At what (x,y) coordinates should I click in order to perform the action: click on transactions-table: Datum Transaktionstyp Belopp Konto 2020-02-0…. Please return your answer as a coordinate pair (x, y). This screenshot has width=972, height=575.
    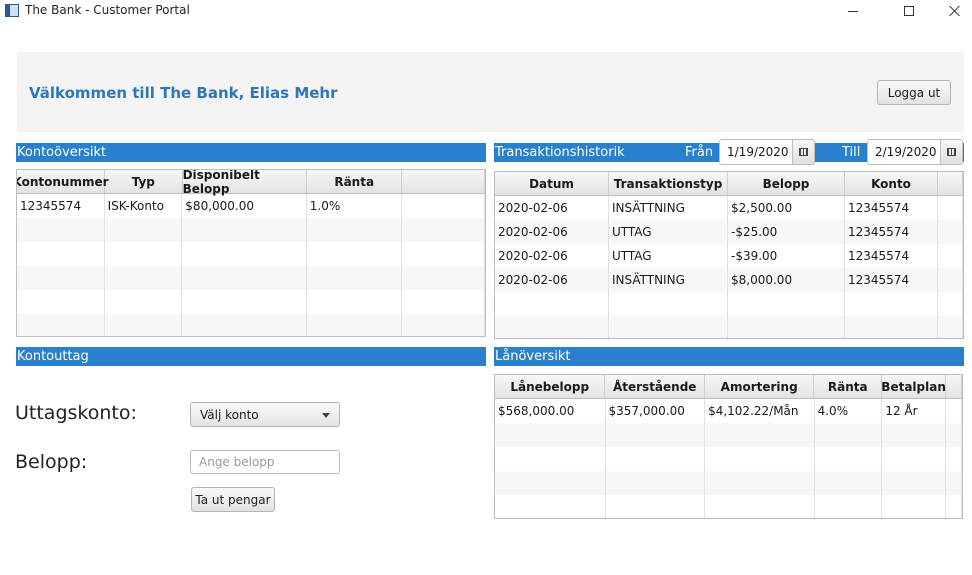
    Looking at the image, I should click on (729, 255).